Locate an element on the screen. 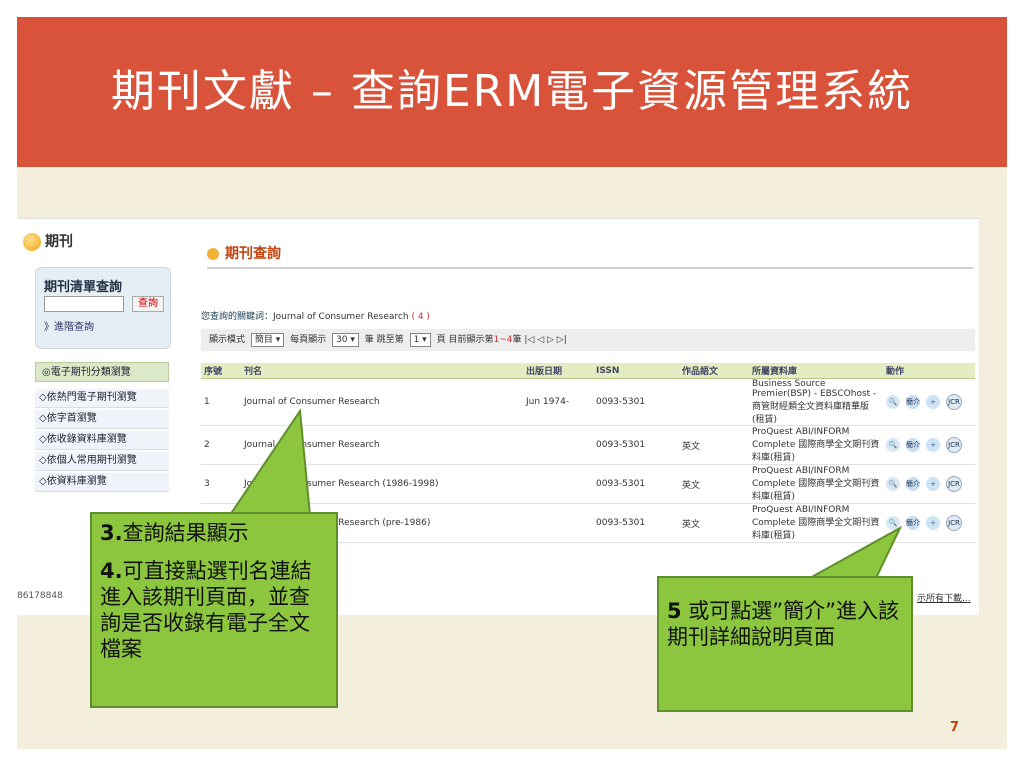 This screenshot has height=768, width=1024. last-page-icon: ▷| is located at coordinates (562, 340).